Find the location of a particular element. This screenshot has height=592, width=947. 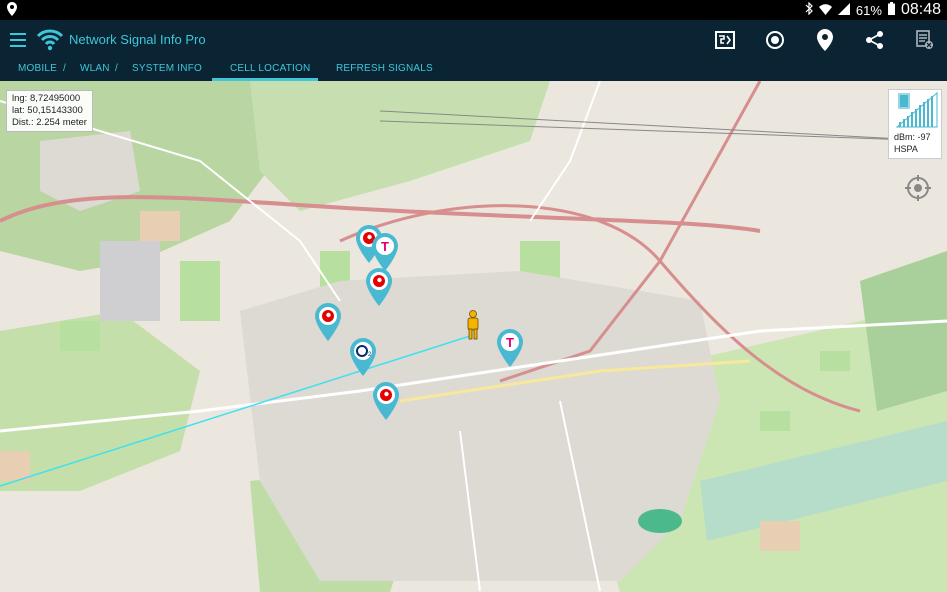

cell-signal-icon is located at coordinates (843, 10).